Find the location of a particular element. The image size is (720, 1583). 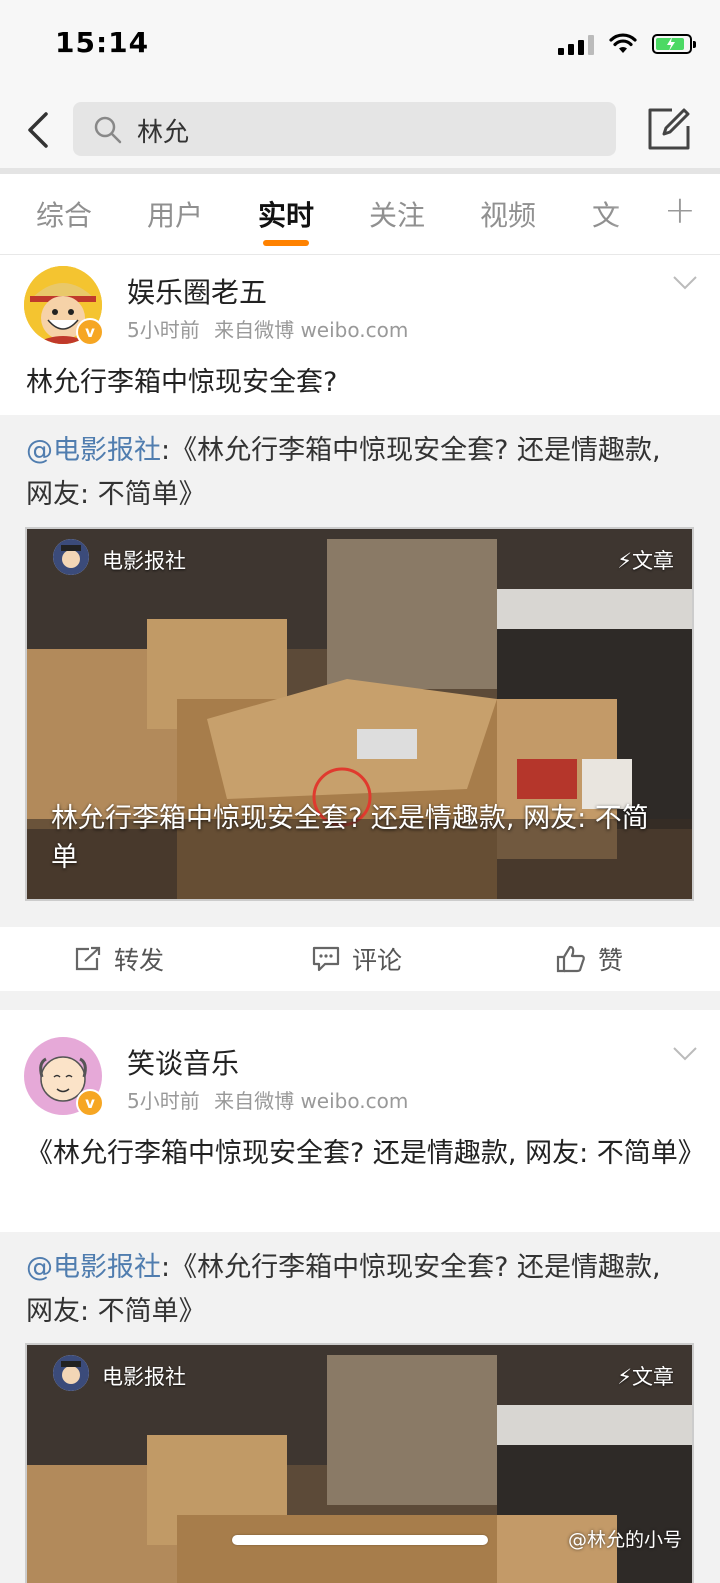

status-time: 15:14 is located at coordinates (102, 42).